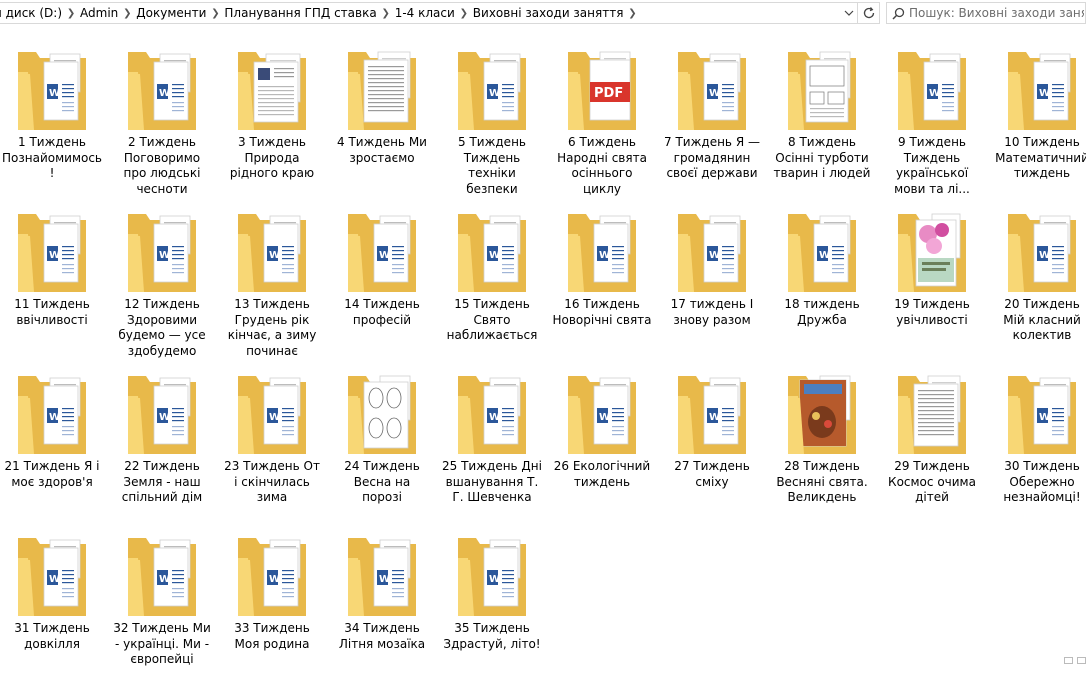  What do you see at coordinates (425, 13) in the screenshot?
I see `breadcrumb-grades: 1-4 класи` at bounding box center [425, 13].